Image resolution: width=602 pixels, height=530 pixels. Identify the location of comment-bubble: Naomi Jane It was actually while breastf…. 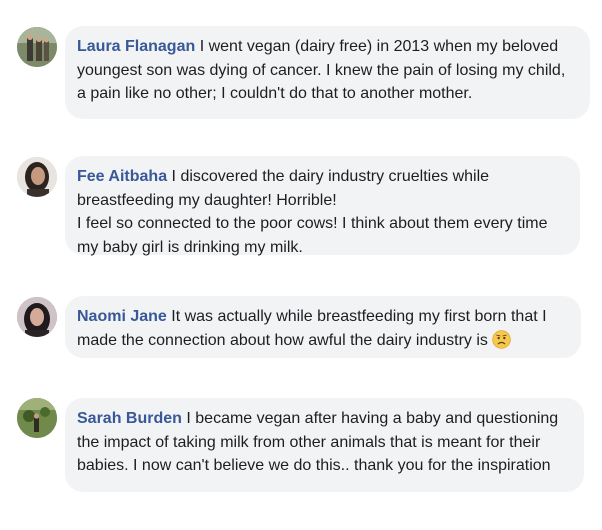
(323, 327).